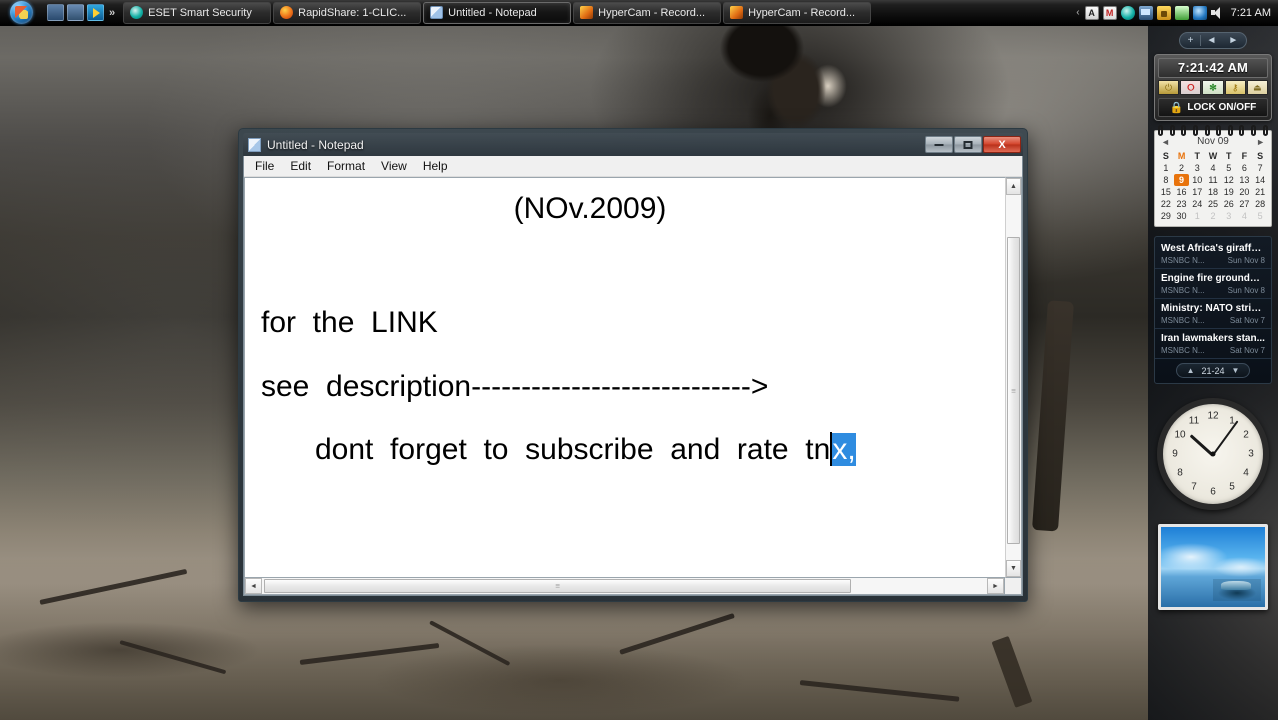 The image size is (1278, 720). I want to click on menu-format: Format, so click(346, 166).